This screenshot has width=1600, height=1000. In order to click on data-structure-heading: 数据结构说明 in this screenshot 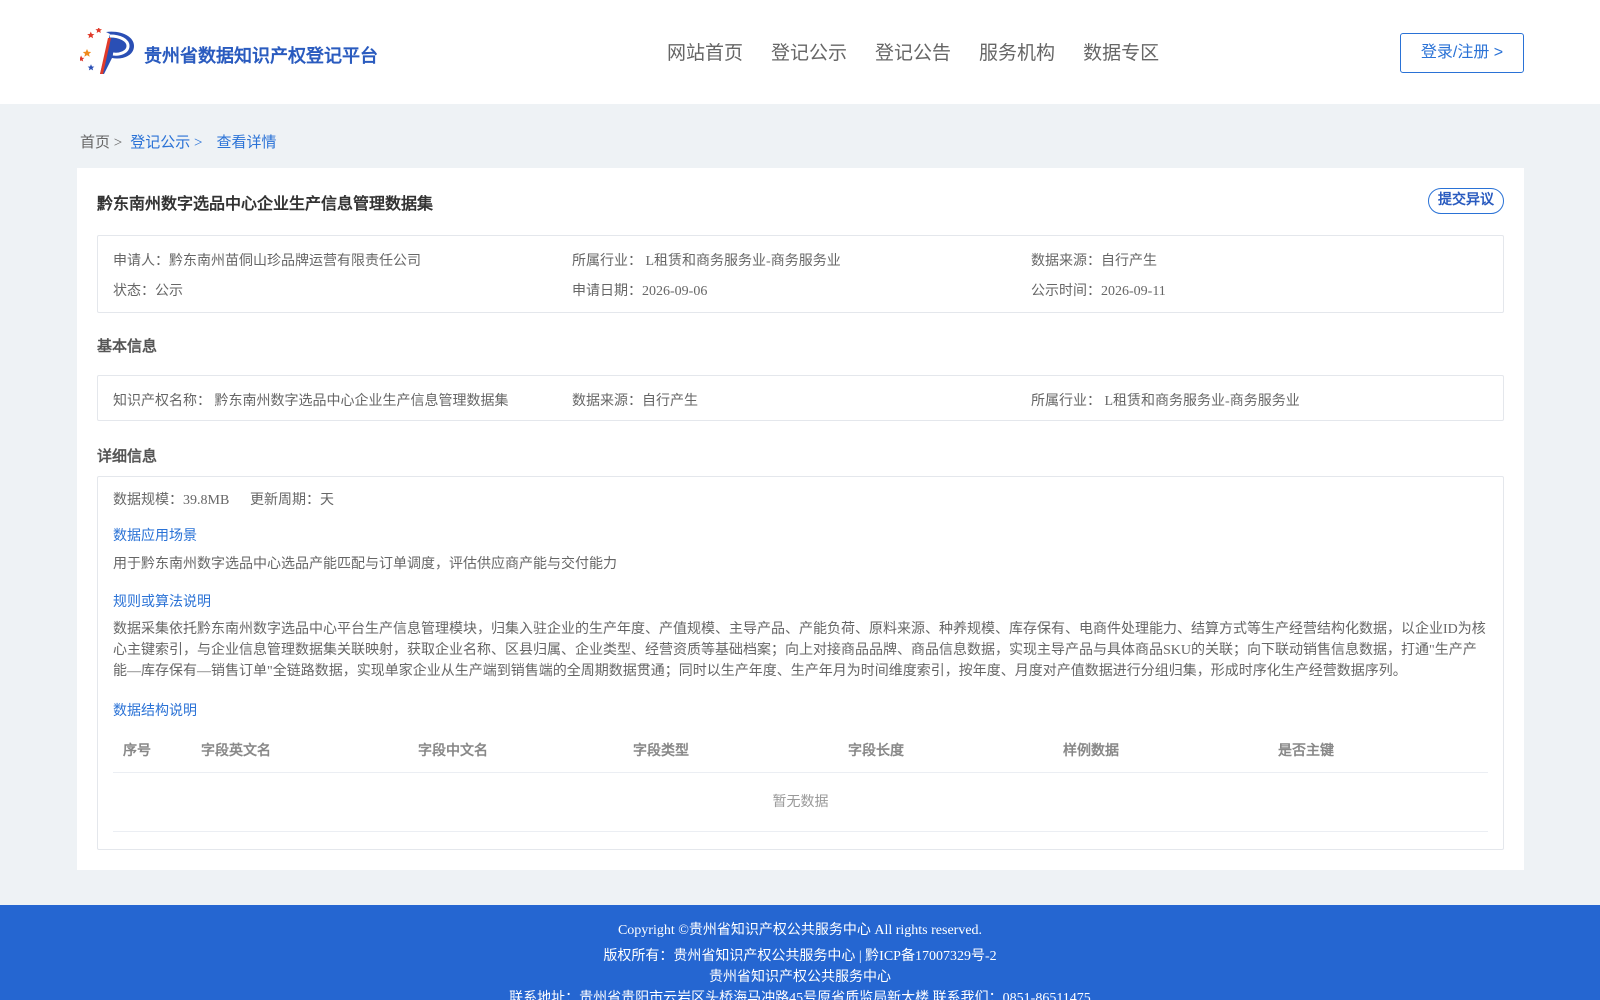, I will do `click(155, 711)`.